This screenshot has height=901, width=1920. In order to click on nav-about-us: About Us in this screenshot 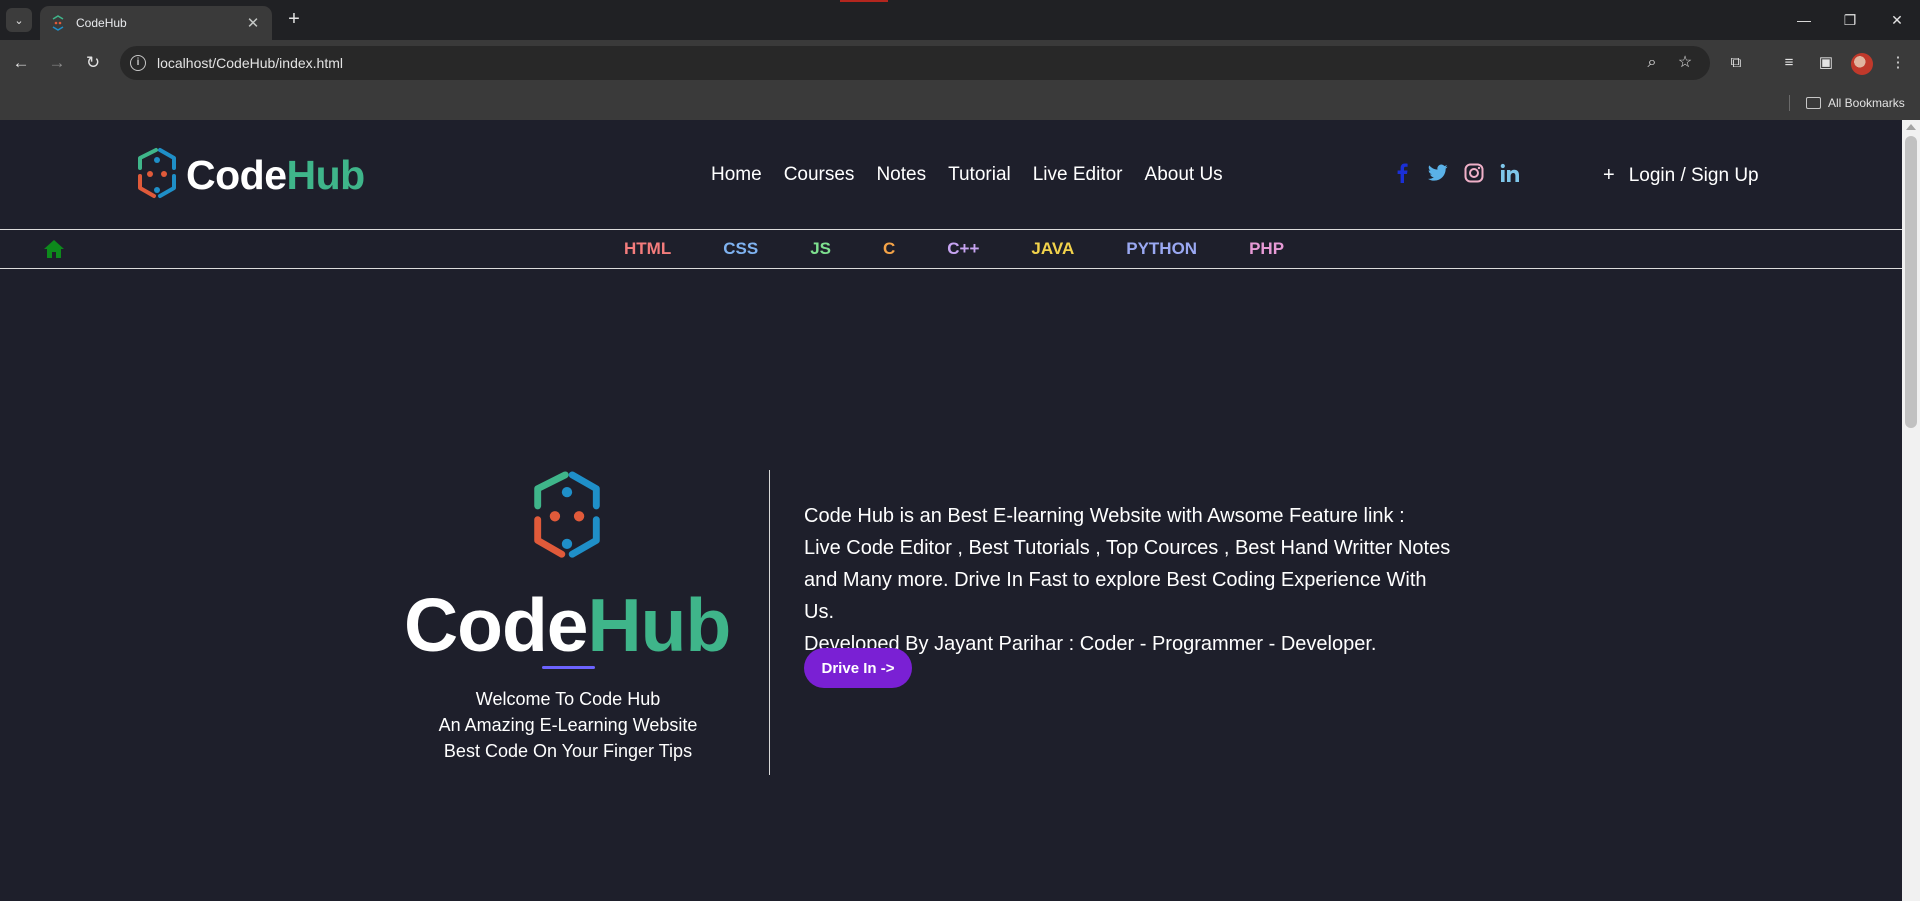, I will do `click(1184, 175)`.